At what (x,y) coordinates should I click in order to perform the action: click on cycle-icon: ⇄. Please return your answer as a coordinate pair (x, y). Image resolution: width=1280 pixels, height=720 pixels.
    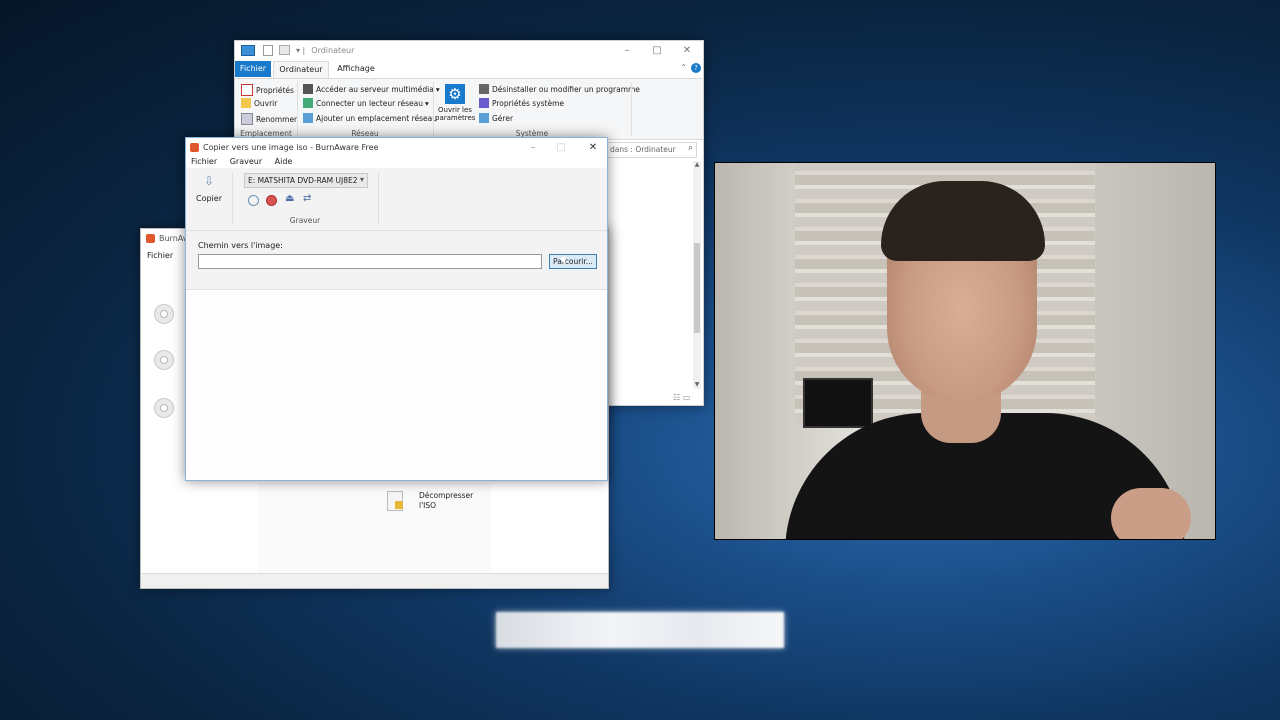
    Looking at the image, I should click on (307, 198).